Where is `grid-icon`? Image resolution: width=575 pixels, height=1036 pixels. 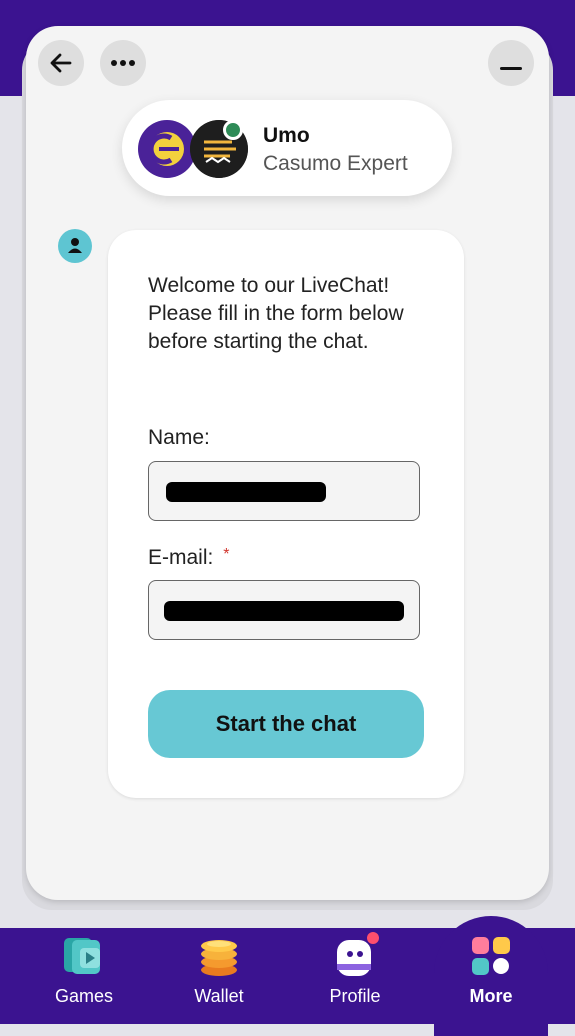
grid-icon is located at coordinates (491, 956).